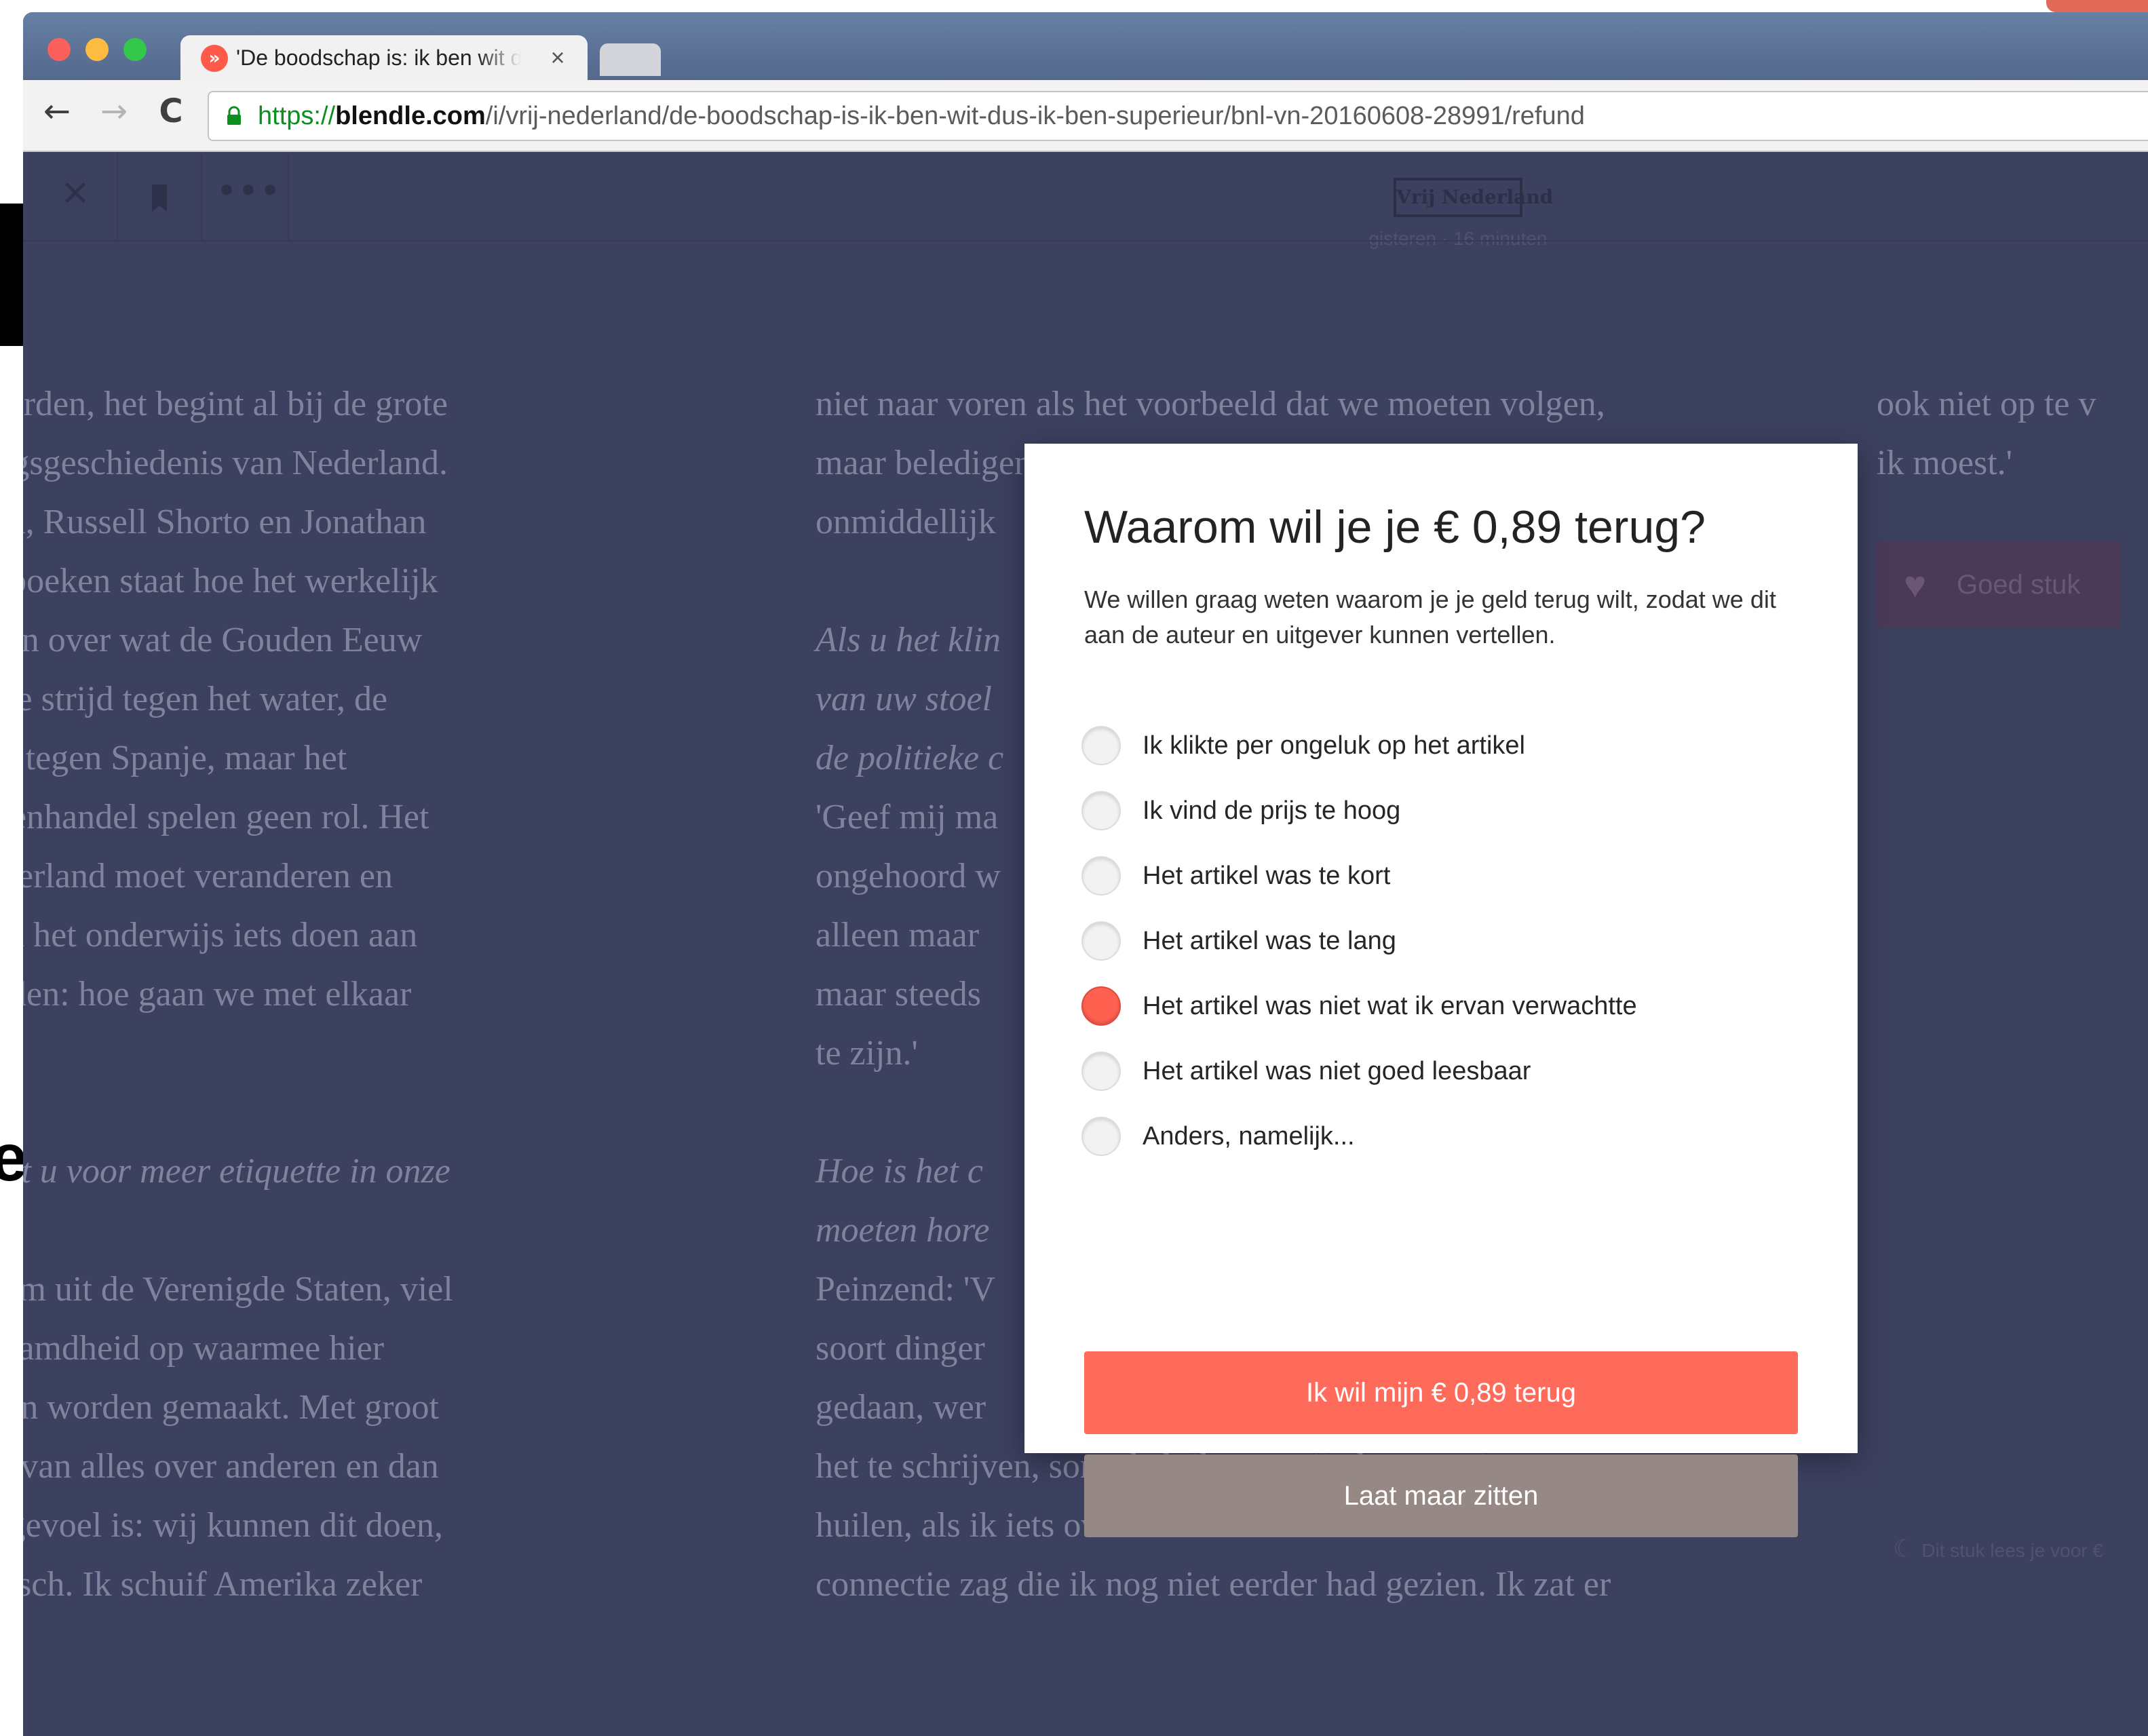 This screenshot has width=2148, height=1736. I want to click on refund-reason-option: Het artikel was niet goed leesbaar, so click(1434, 1071).